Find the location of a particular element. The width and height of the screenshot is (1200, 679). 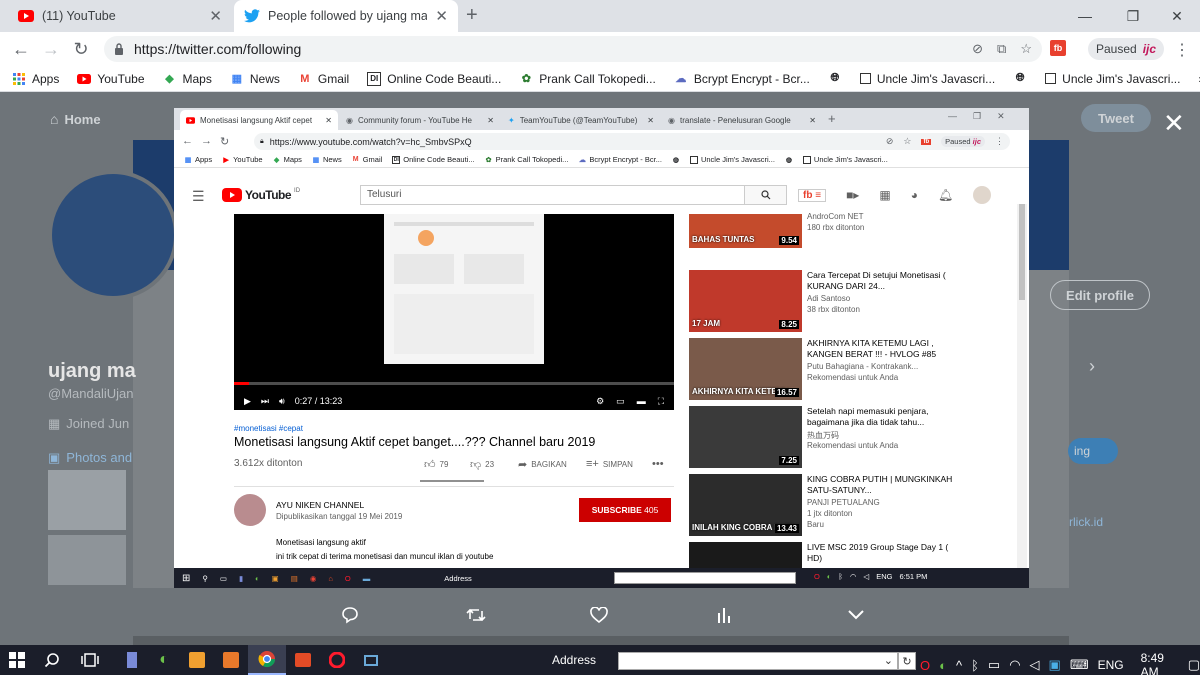

new-tab-button: + is located at coordinates (472, 15).